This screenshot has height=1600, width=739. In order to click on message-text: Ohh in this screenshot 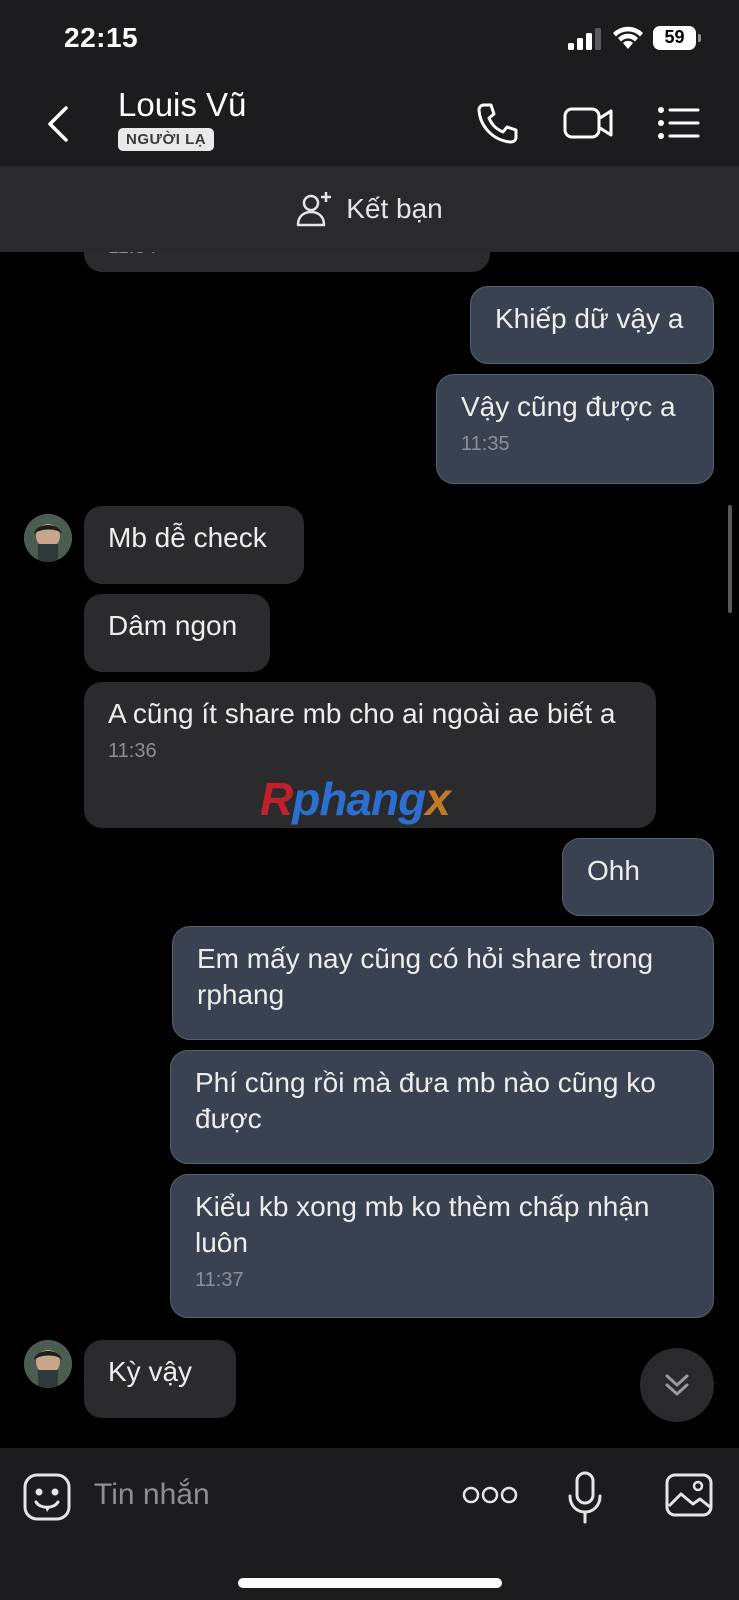, I will do `click(613, 870)`.